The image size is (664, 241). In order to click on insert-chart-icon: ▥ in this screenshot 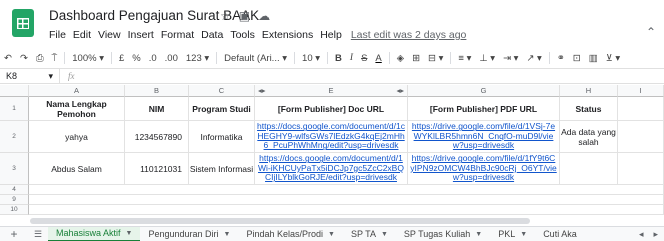, I will do `click(593, 58)`.